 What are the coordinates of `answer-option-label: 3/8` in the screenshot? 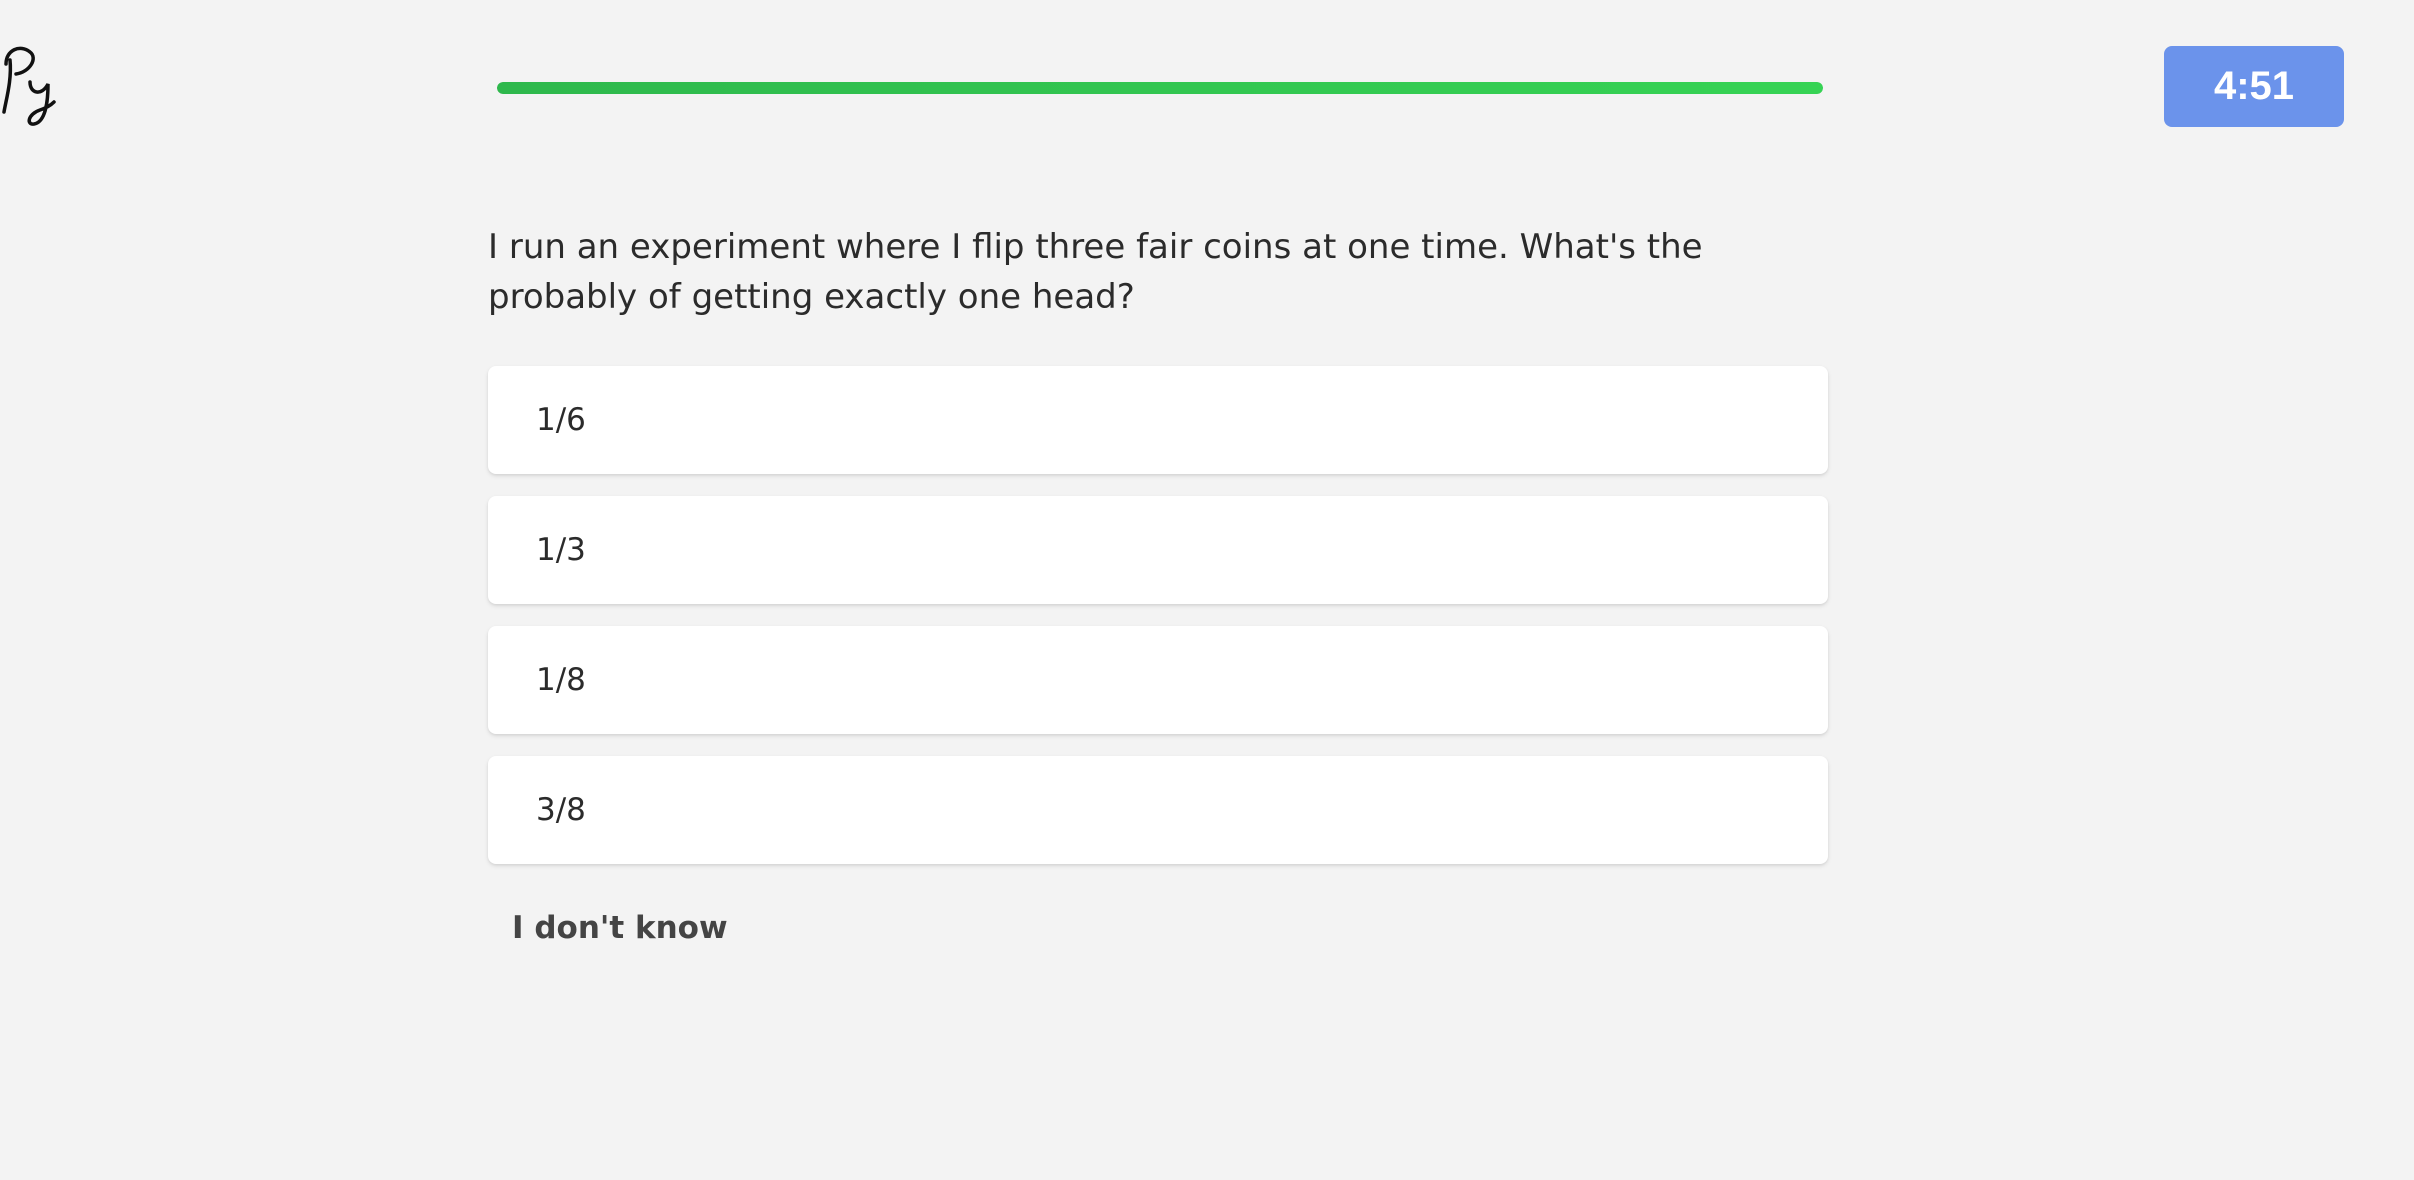 It's located at (561, 810).